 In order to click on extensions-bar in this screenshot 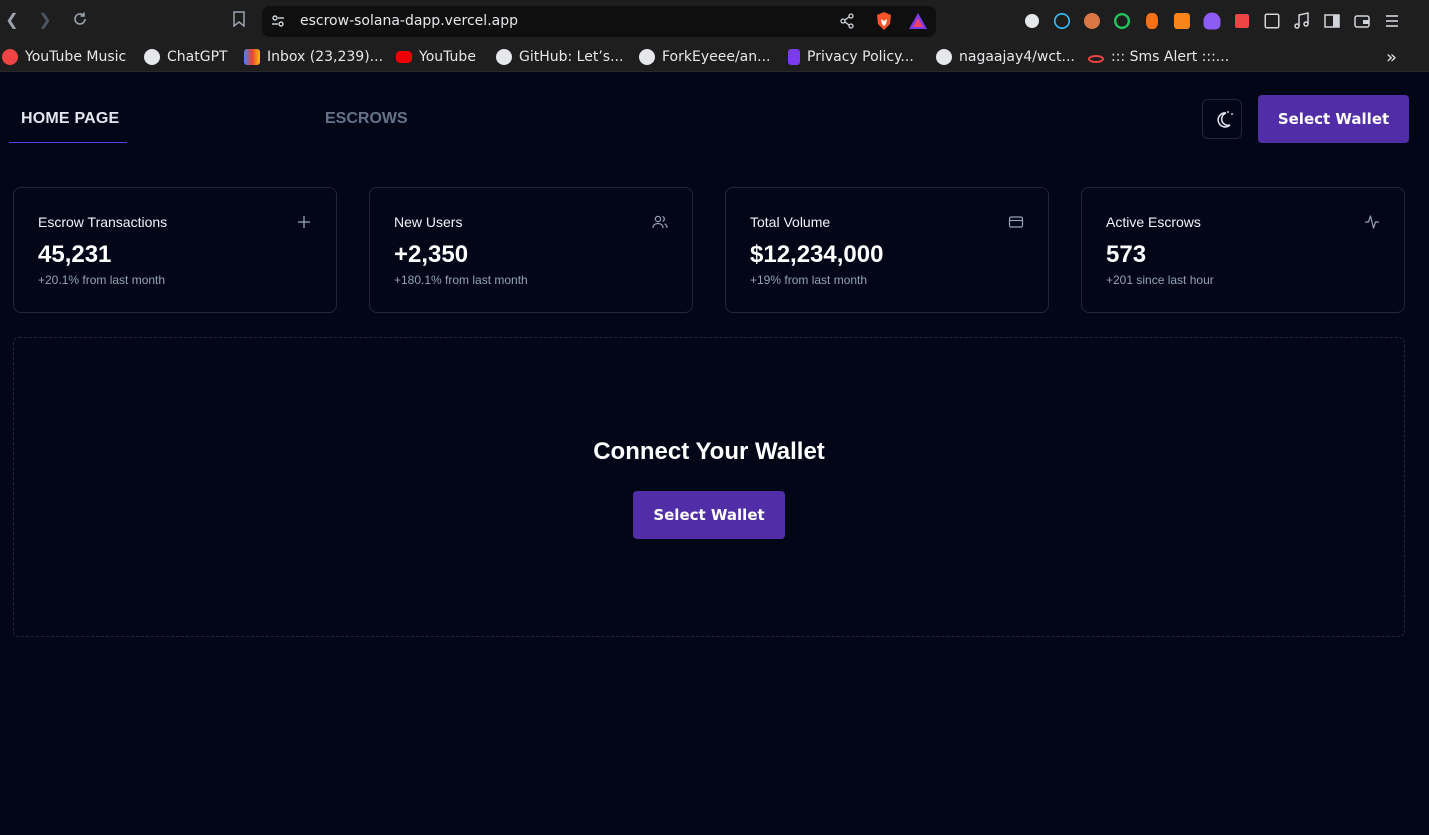, I will do `click(1212, 22)`.